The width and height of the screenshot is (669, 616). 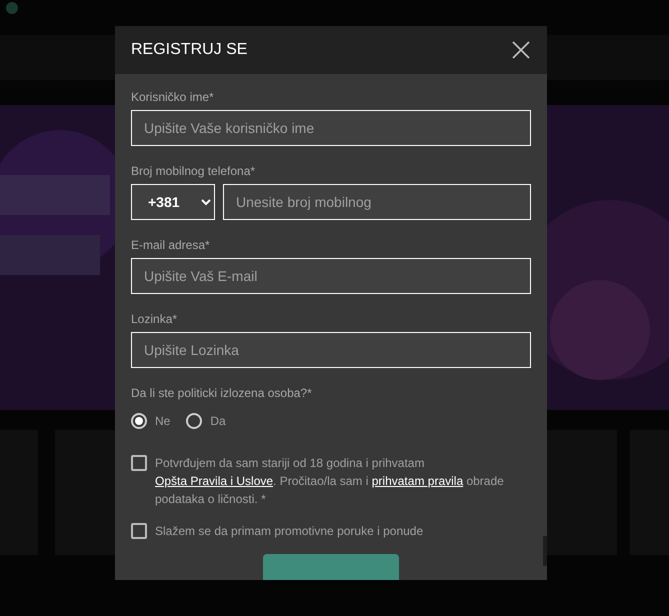 What do you see at coordinates (189, 50) in the screenshot?
I see `dialog-title: REGISTRUJ SE` at bounding box center [189, 50].